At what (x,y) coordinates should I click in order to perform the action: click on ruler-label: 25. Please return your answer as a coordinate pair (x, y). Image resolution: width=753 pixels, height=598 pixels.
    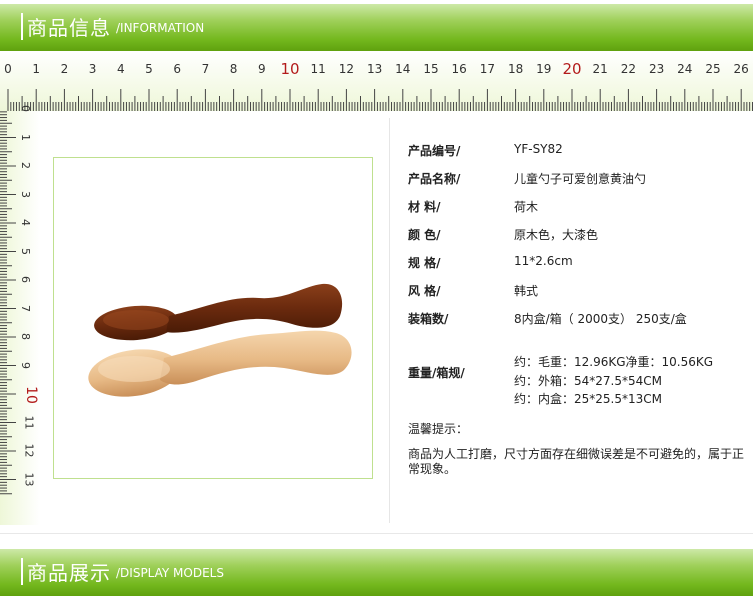
    Looking at the image, I should click on (713, 69).